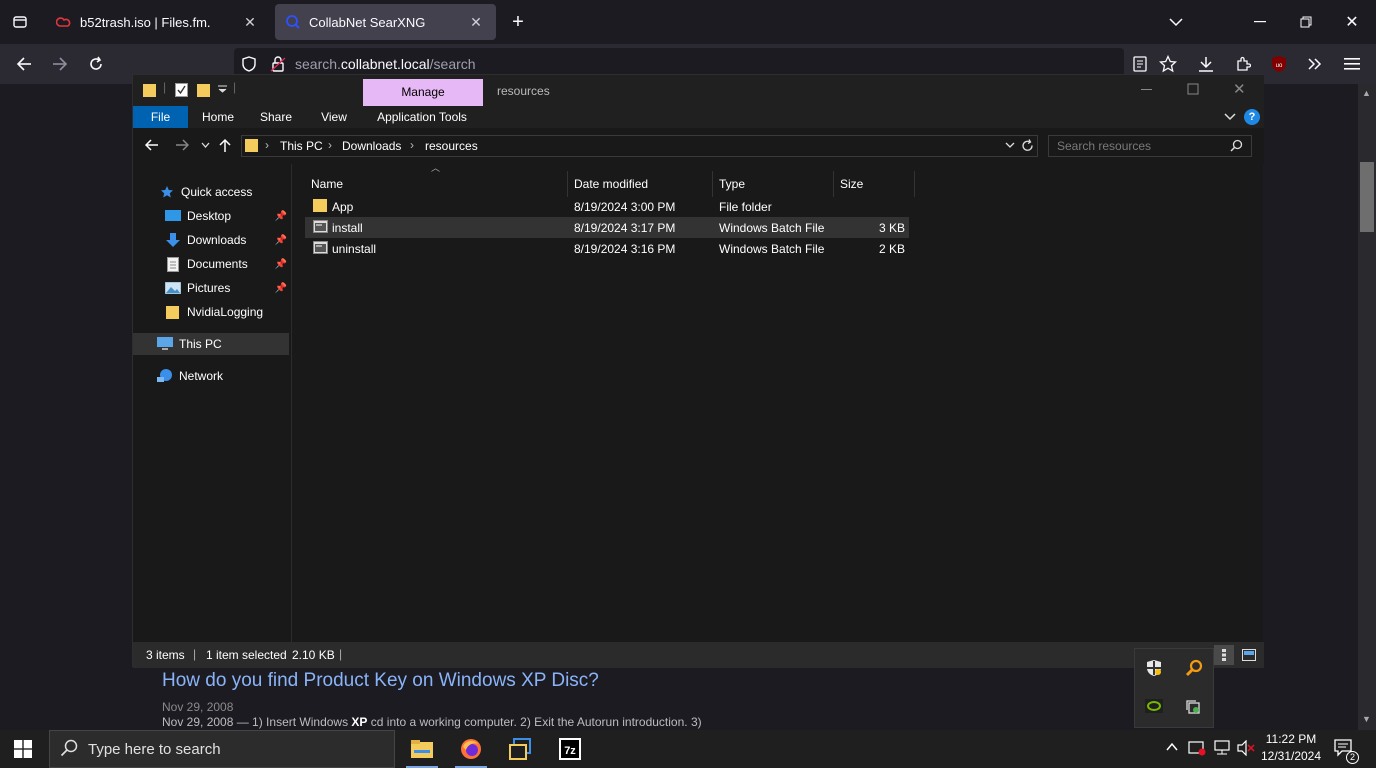 Image resolution: width=1376 pixels, height=768 pixels. I want to click on scroll-up-icon: ▲, so click(1366, 93).